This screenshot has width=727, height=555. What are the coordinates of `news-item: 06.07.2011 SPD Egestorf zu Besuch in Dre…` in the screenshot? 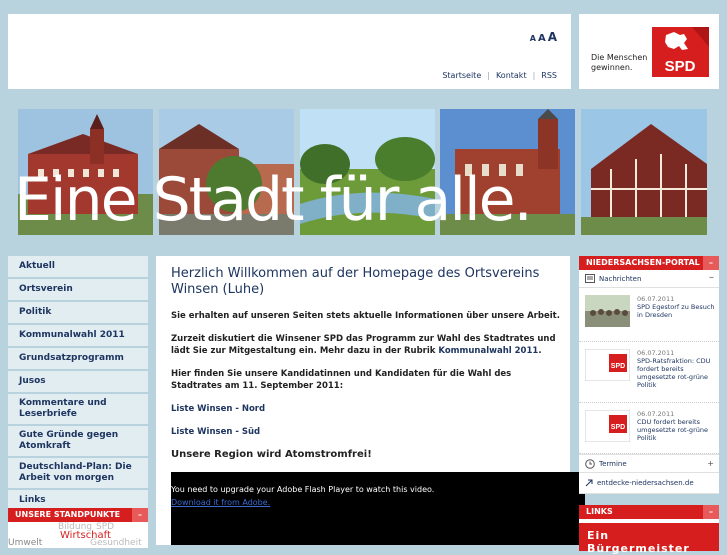 It's located at (649, 315).